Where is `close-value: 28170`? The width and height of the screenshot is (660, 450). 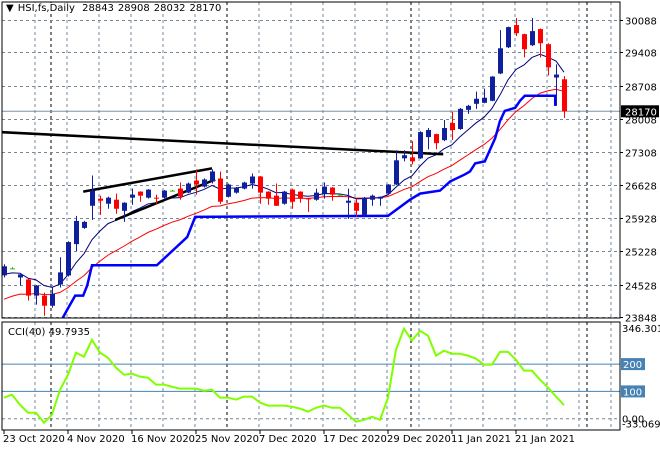
close-value: 28170 is located at coordinates (205, 8).